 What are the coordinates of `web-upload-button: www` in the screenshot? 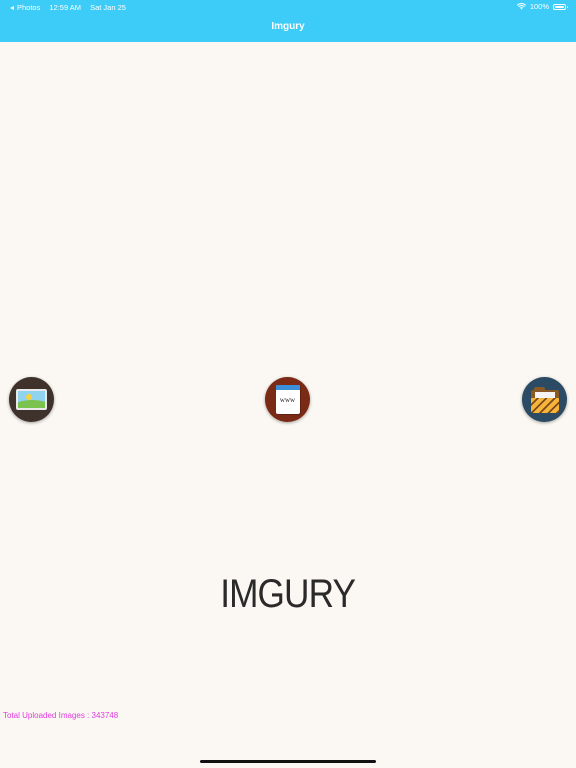 It's located at (287, 399).